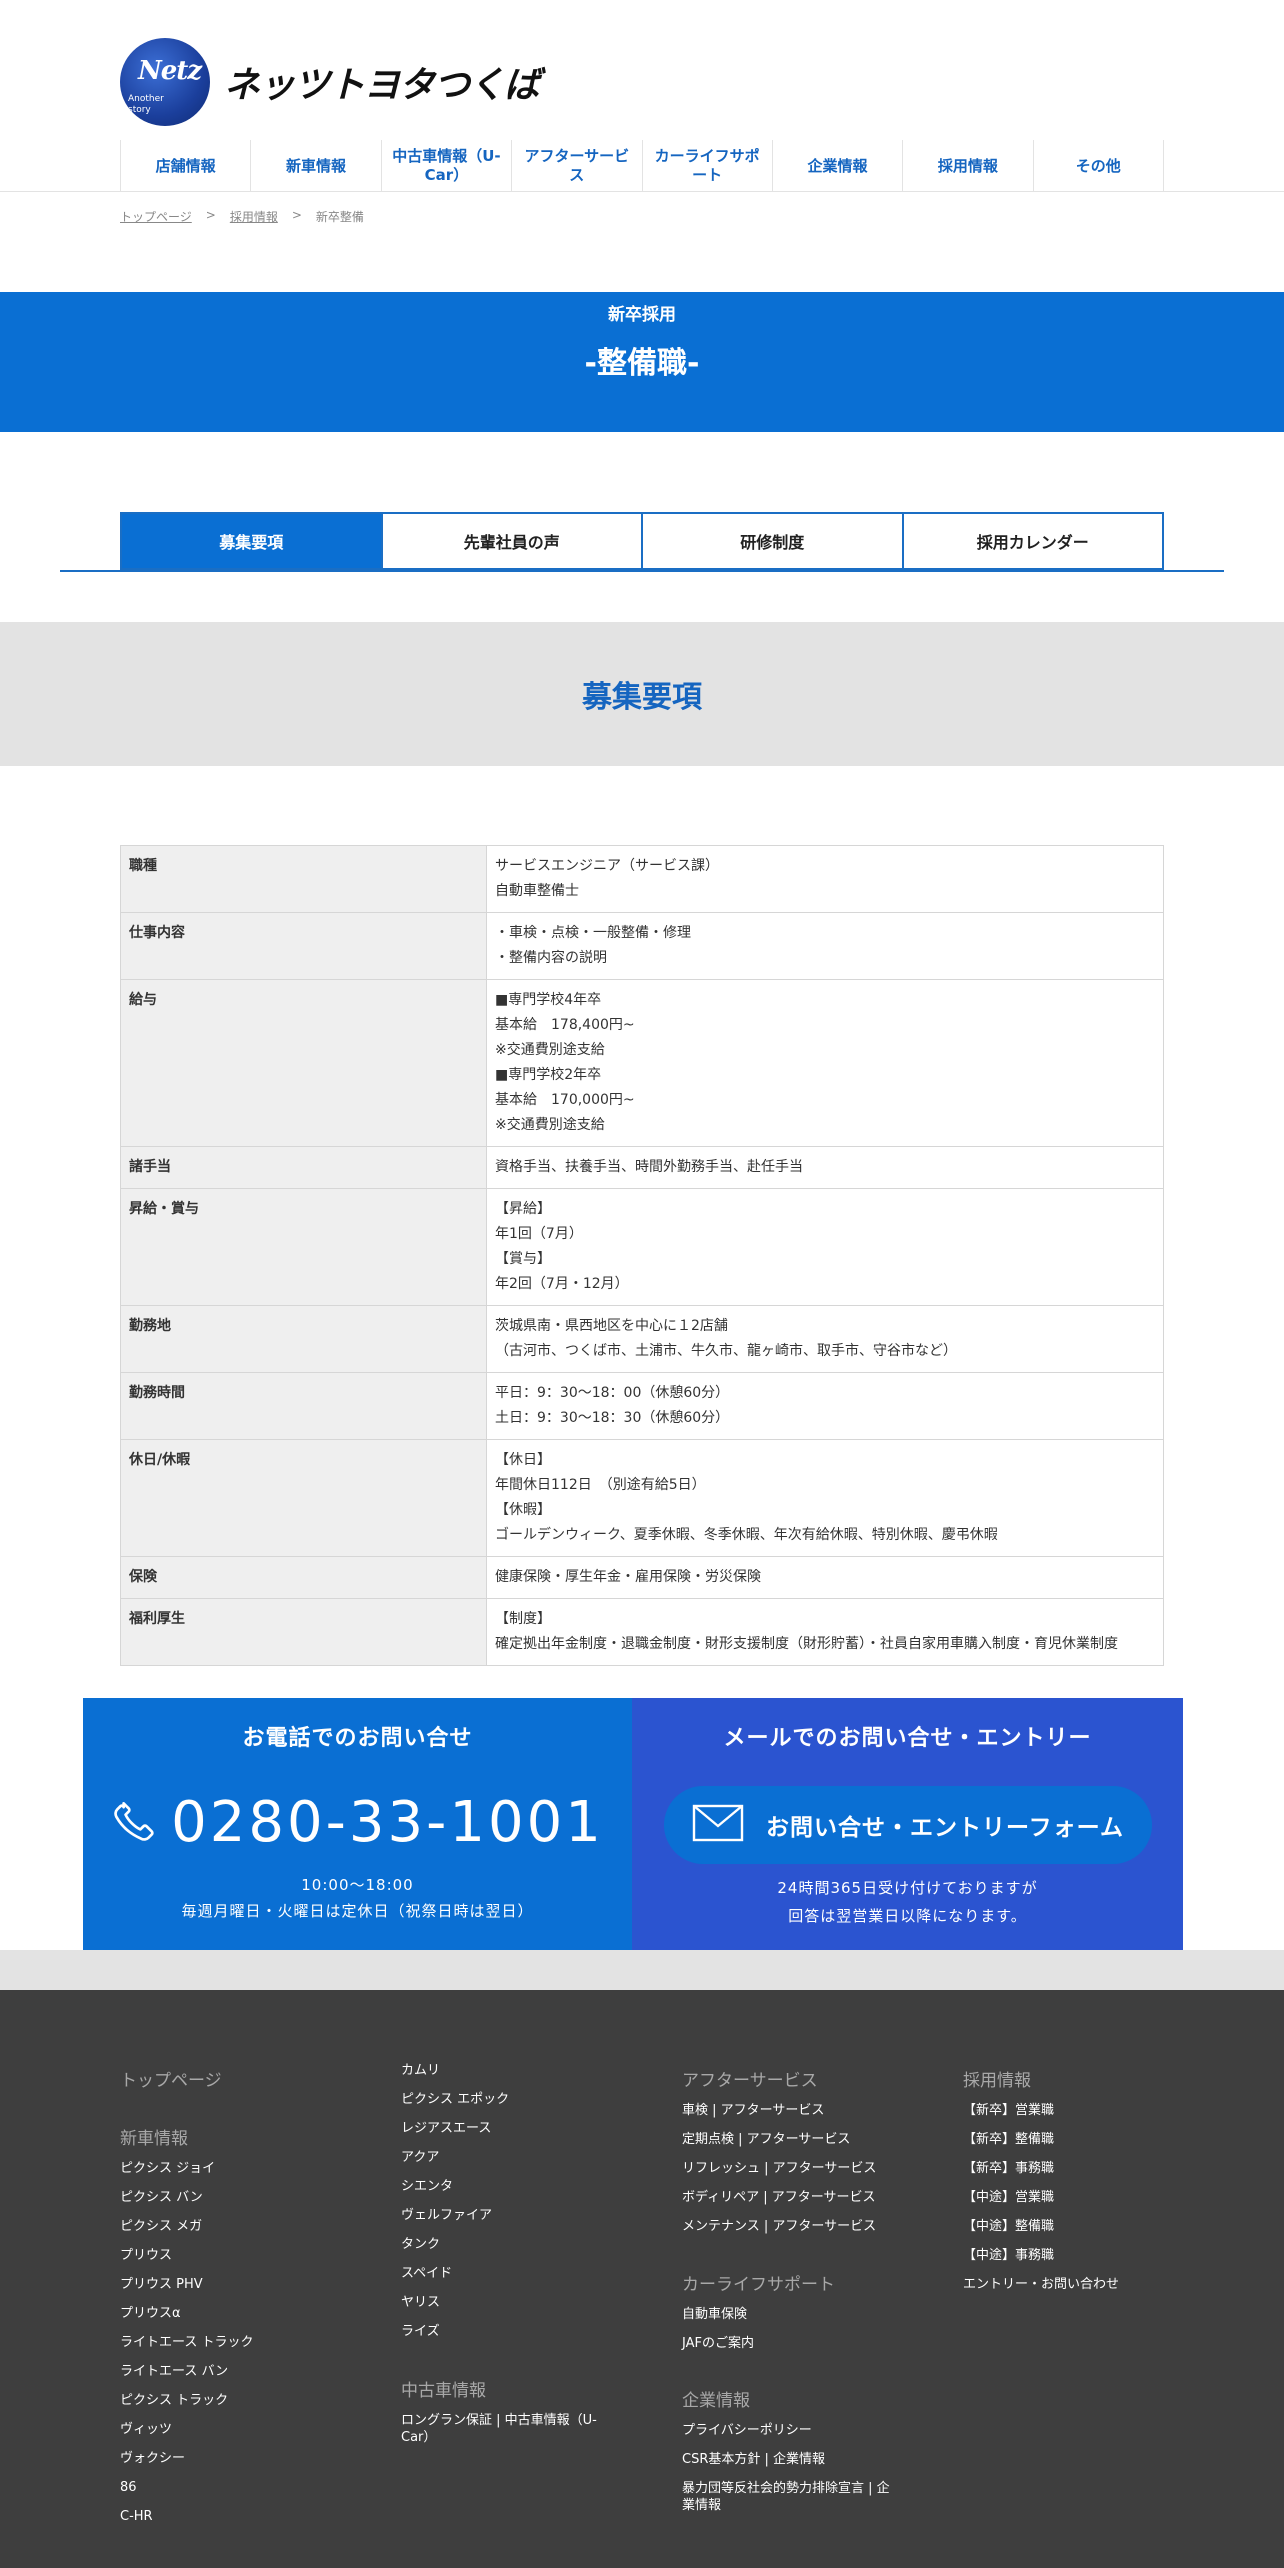  I want to click on tab-training: 研修制度, so click(772, 541).